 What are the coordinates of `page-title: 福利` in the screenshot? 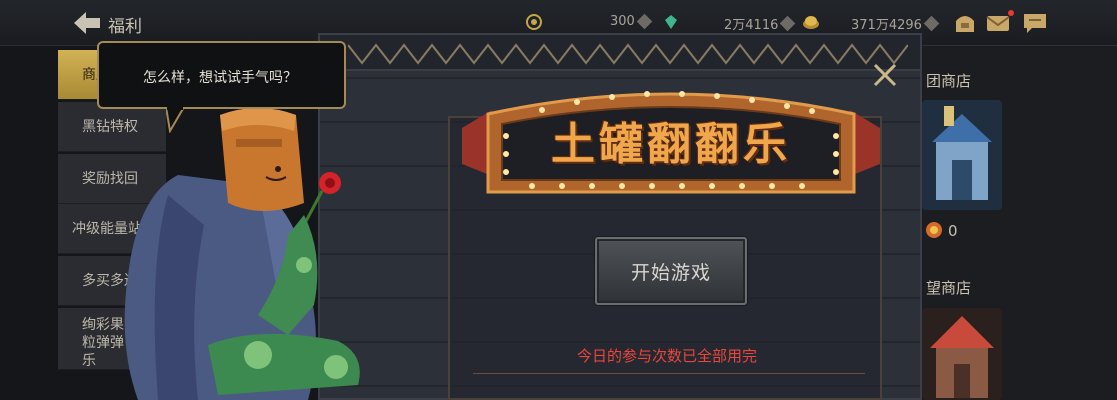 It's located at (125, 27).